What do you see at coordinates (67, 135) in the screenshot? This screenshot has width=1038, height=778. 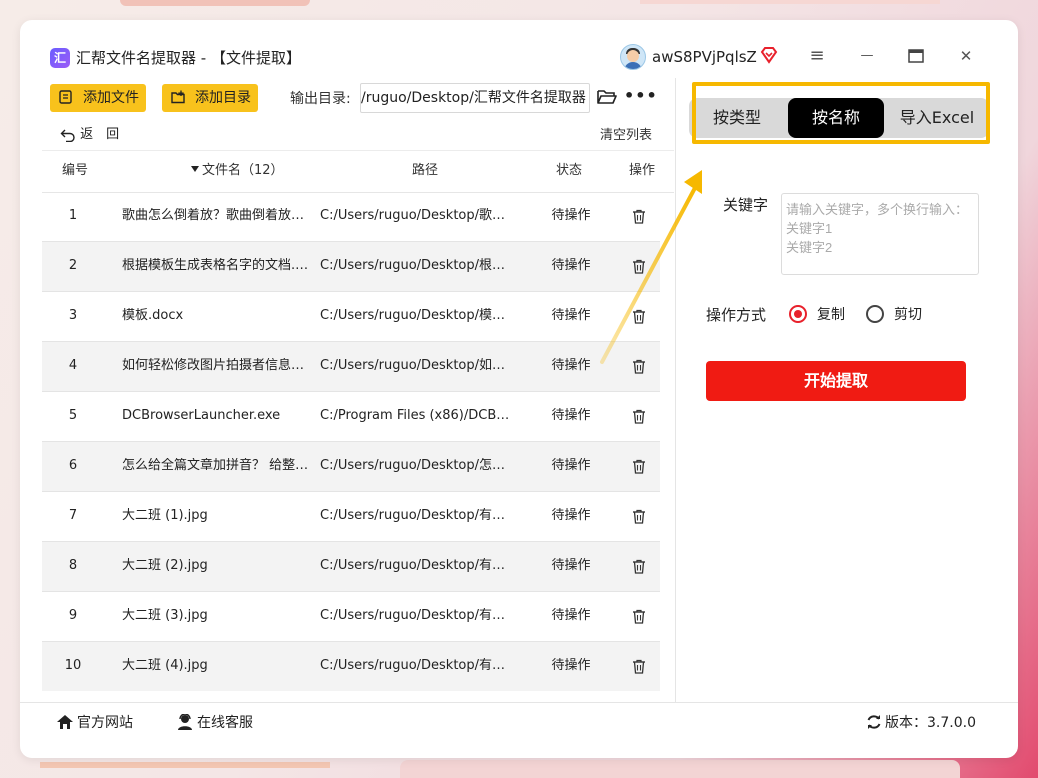 I see `back-arrow-icon` at bounding box center [67, 135].